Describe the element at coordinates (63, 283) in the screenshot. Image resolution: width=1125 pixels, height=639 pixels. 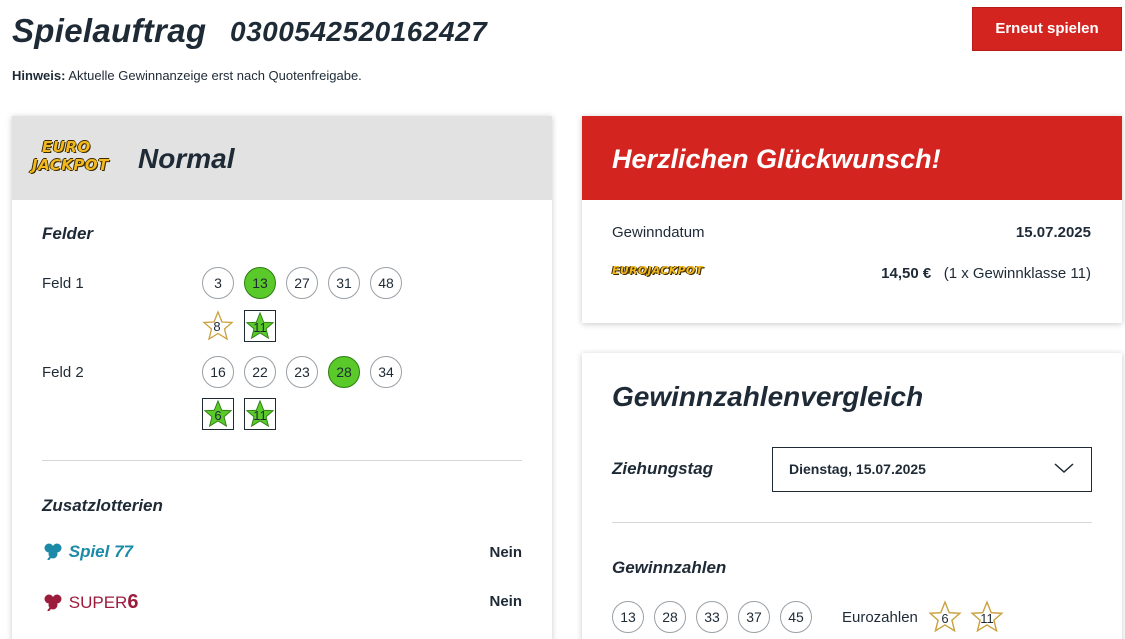
I see `field-label: Feld 1` at that location.